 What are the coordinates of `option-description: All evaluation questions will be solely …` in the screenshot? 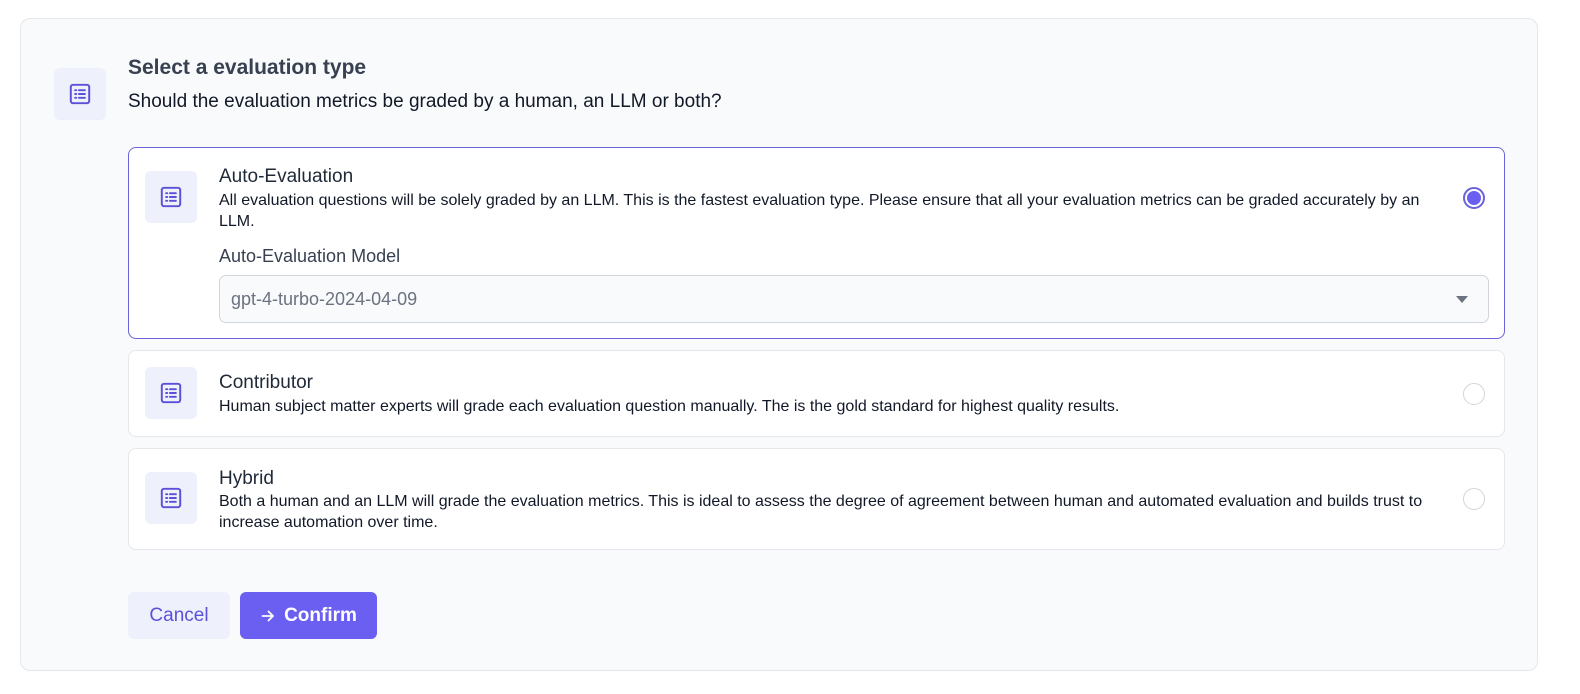 It's located at (819, 211).